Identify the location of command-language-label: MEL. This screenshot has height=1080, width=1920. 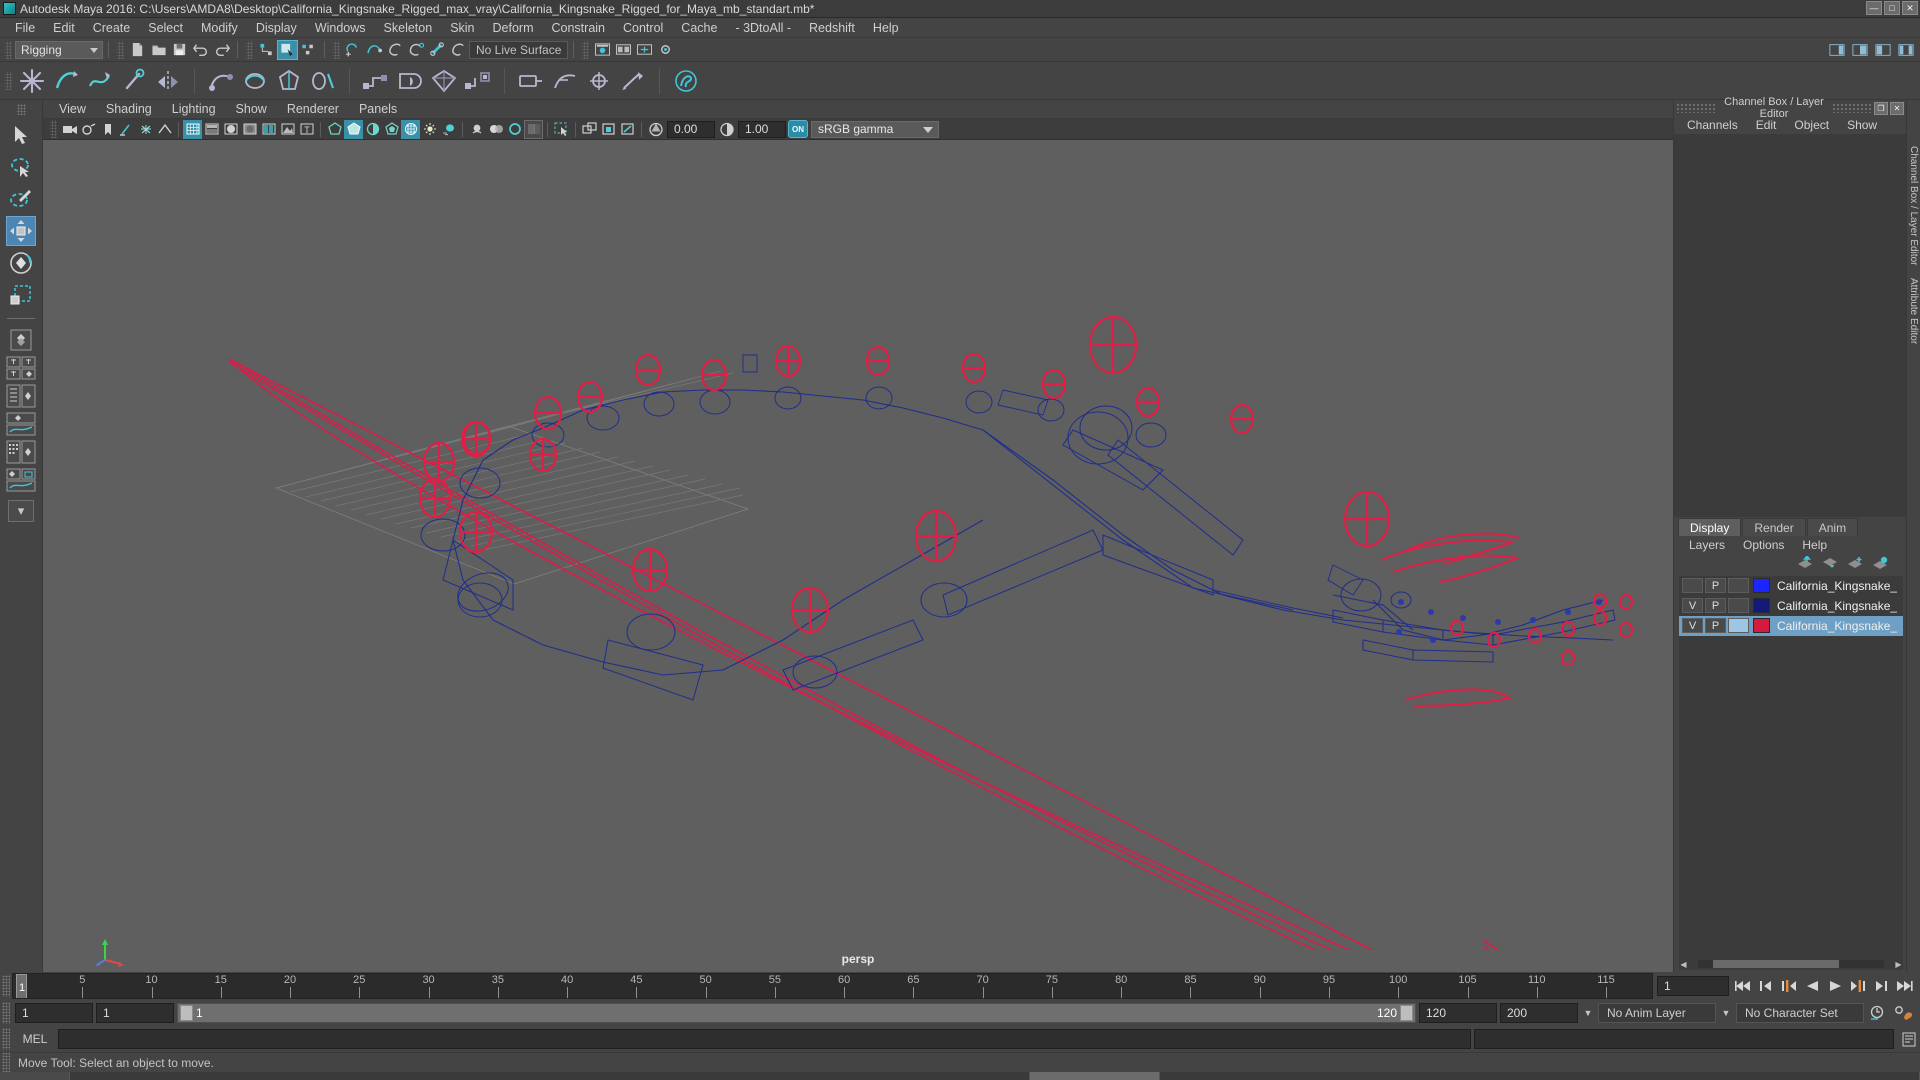
(35, 1039).